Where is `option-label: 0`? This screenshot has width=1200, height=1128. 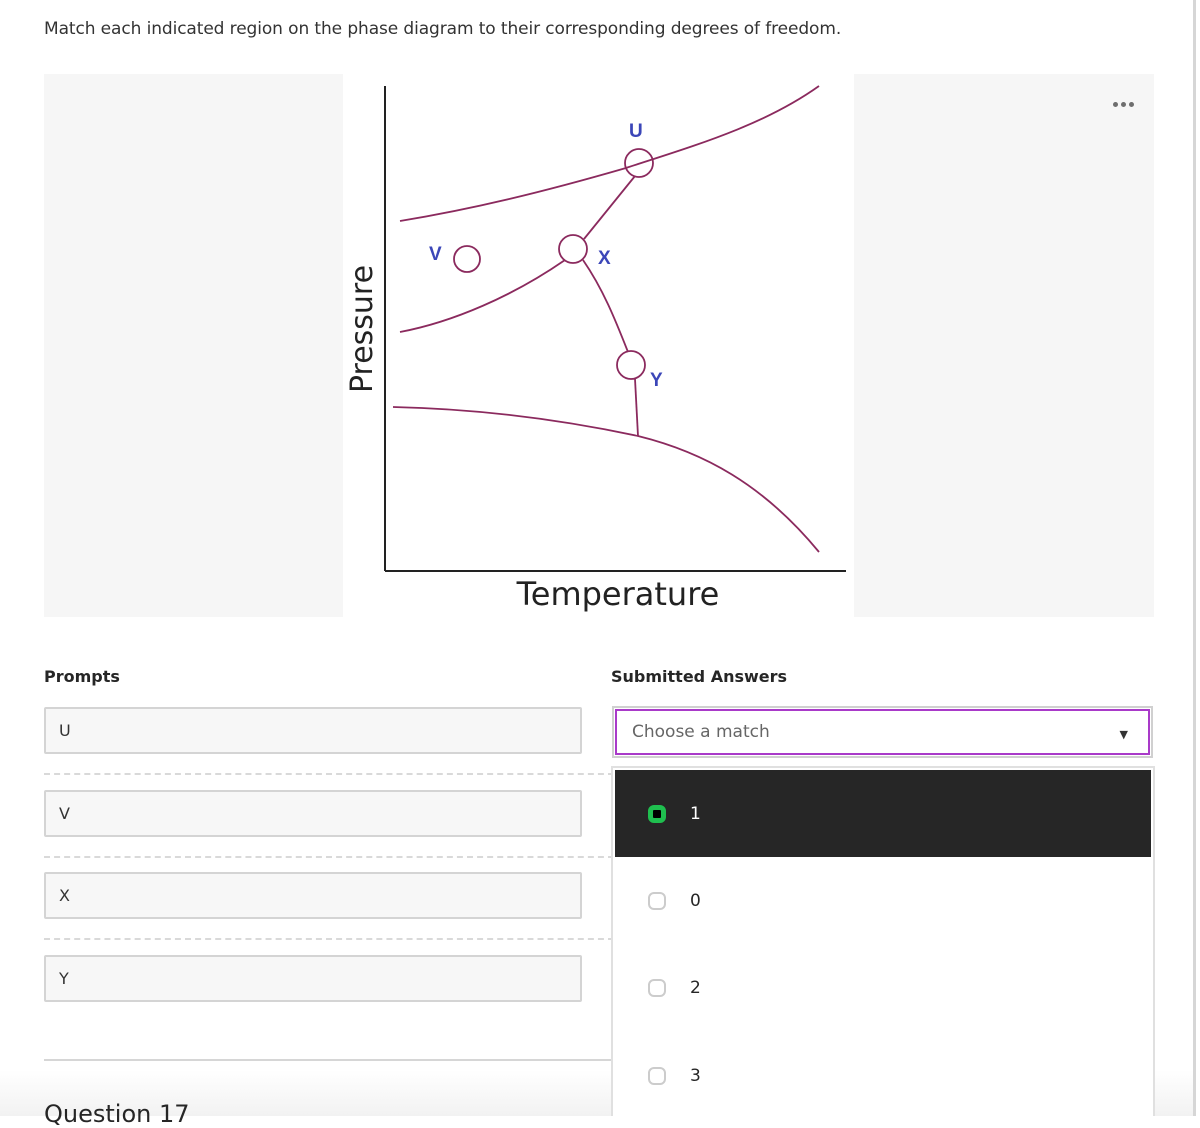 option-label: 0 is located at coordinates (695, 900).